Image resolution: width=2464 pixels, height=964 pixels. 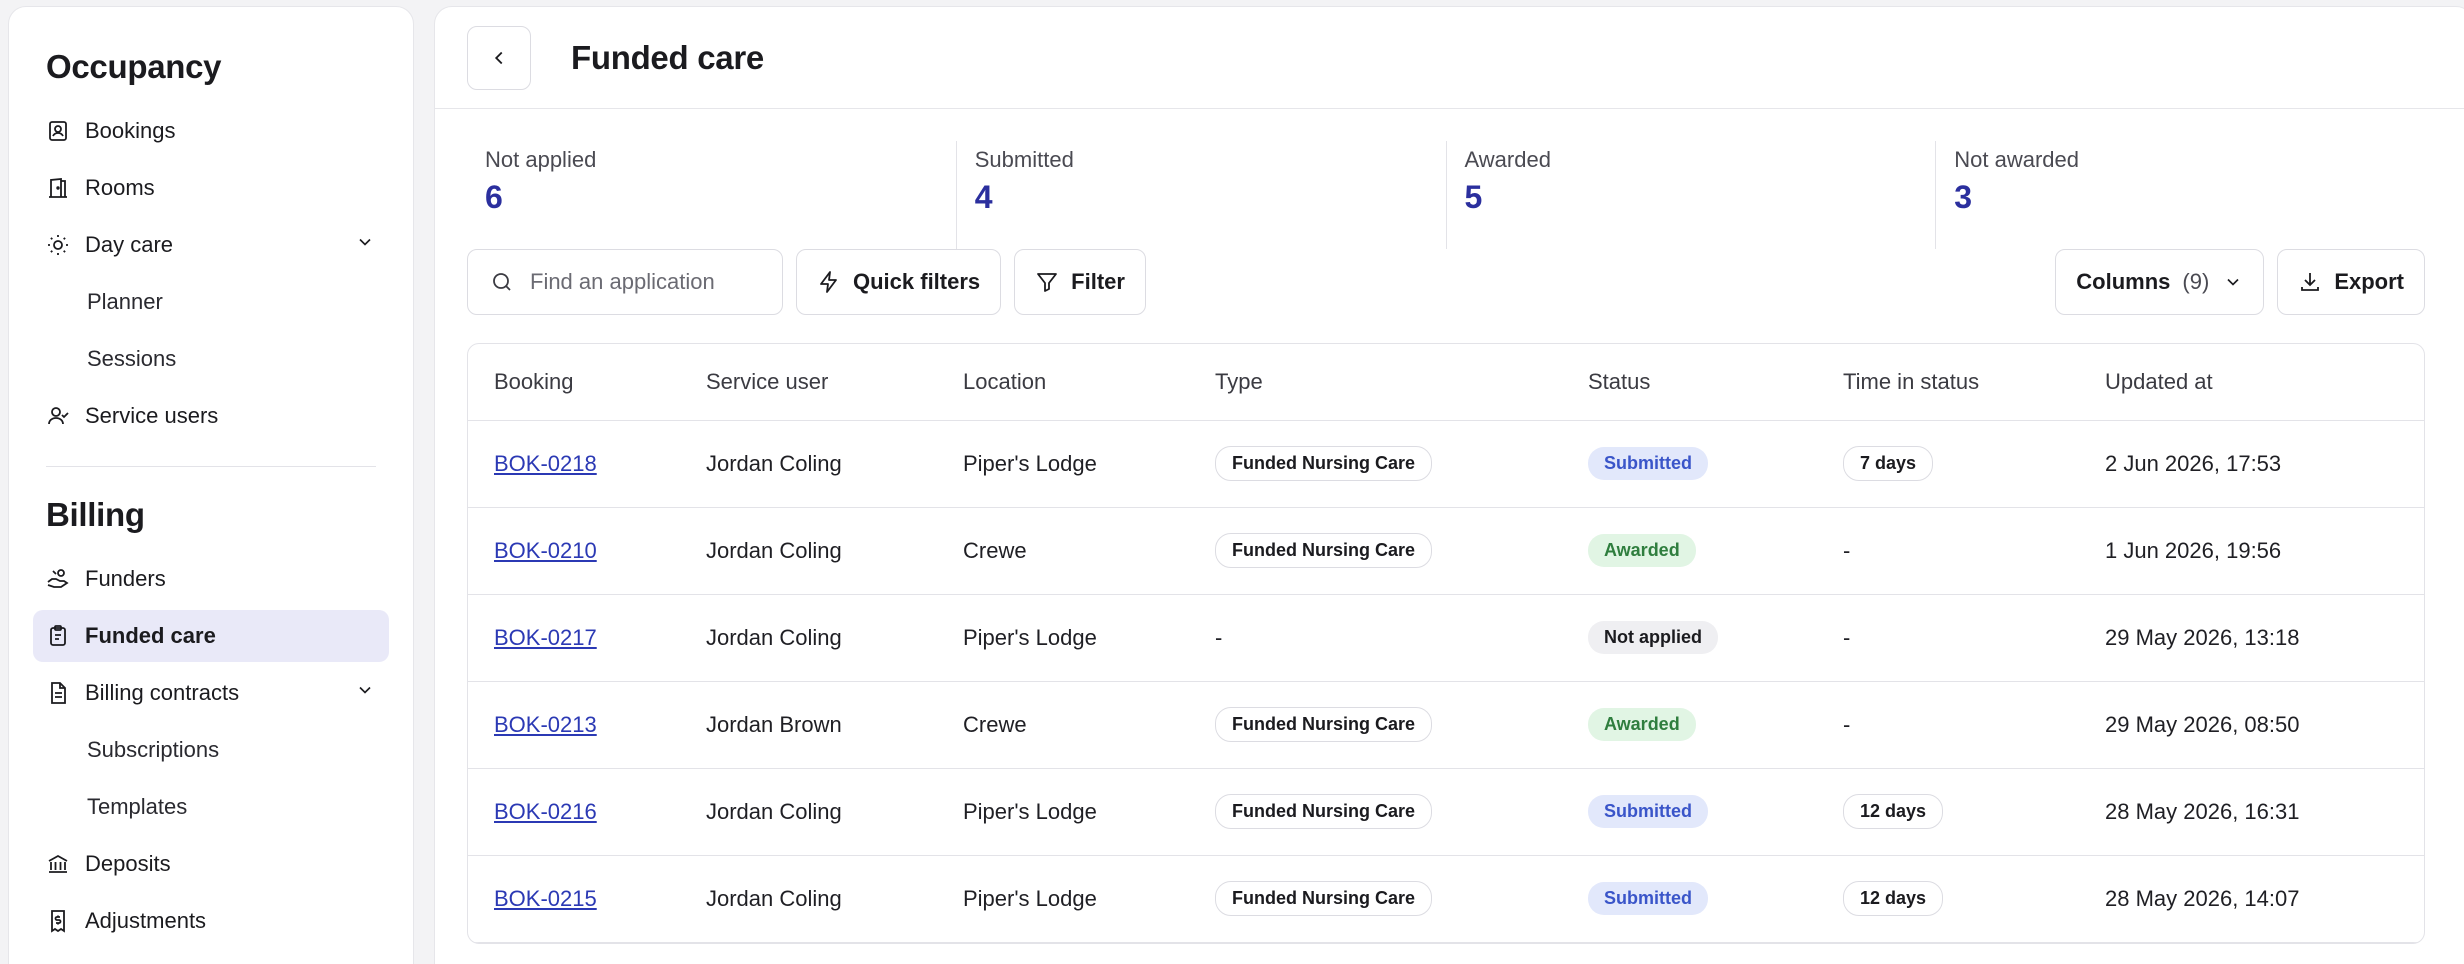 I want to click on sidebar-item-templates: Templates, so click(x=211, y=807).